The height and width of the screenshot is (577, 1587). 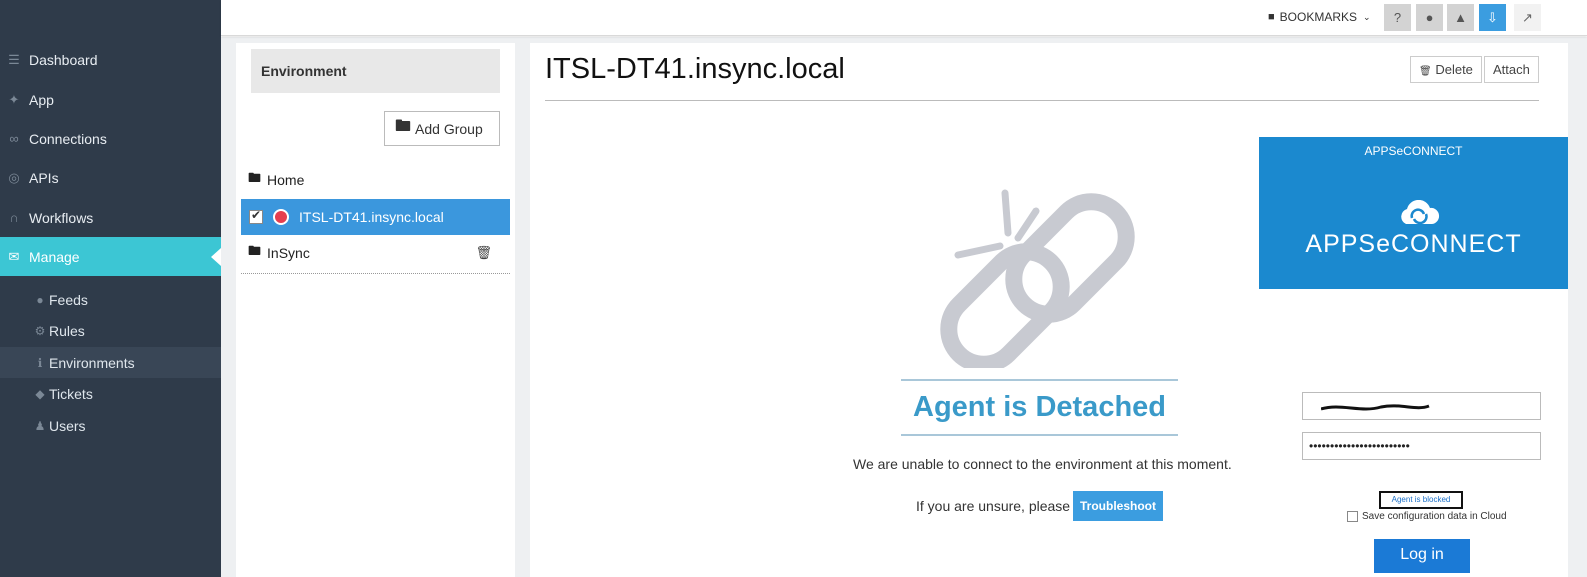 I want to click on gear-icon: ⚙, so click(x=40, y=330).